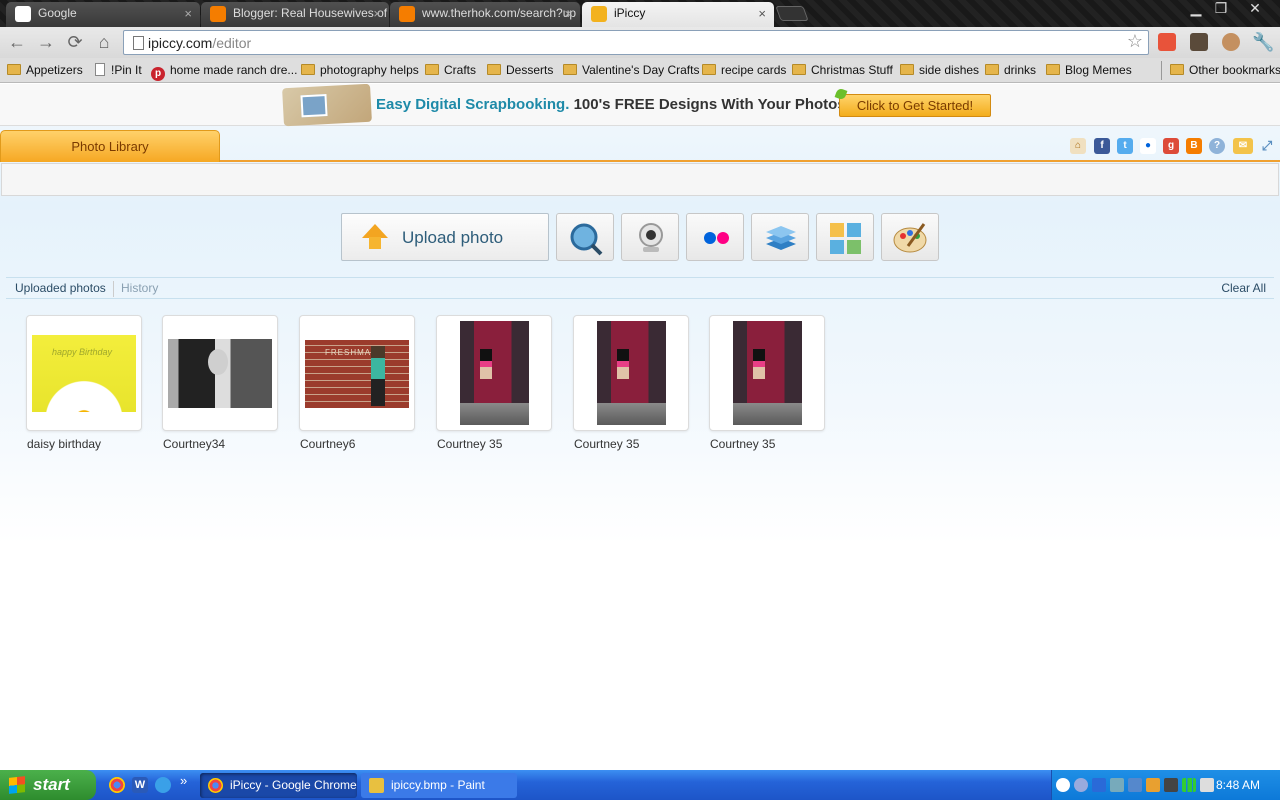  Describe the element at coordinates (1221, 8) in the screenshot. I see `restore-window-icon: ❐` at that location.